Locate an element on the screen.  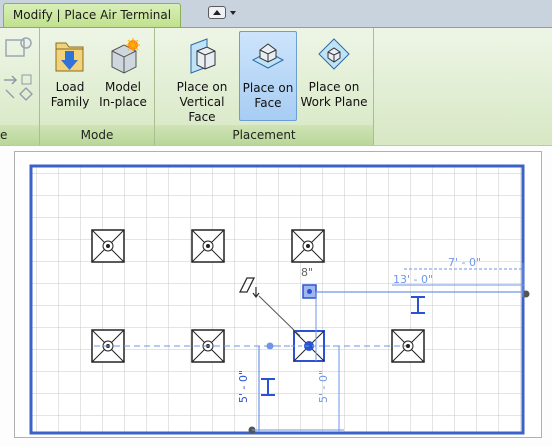
load-family-icon is located at coordinates (69, 57).